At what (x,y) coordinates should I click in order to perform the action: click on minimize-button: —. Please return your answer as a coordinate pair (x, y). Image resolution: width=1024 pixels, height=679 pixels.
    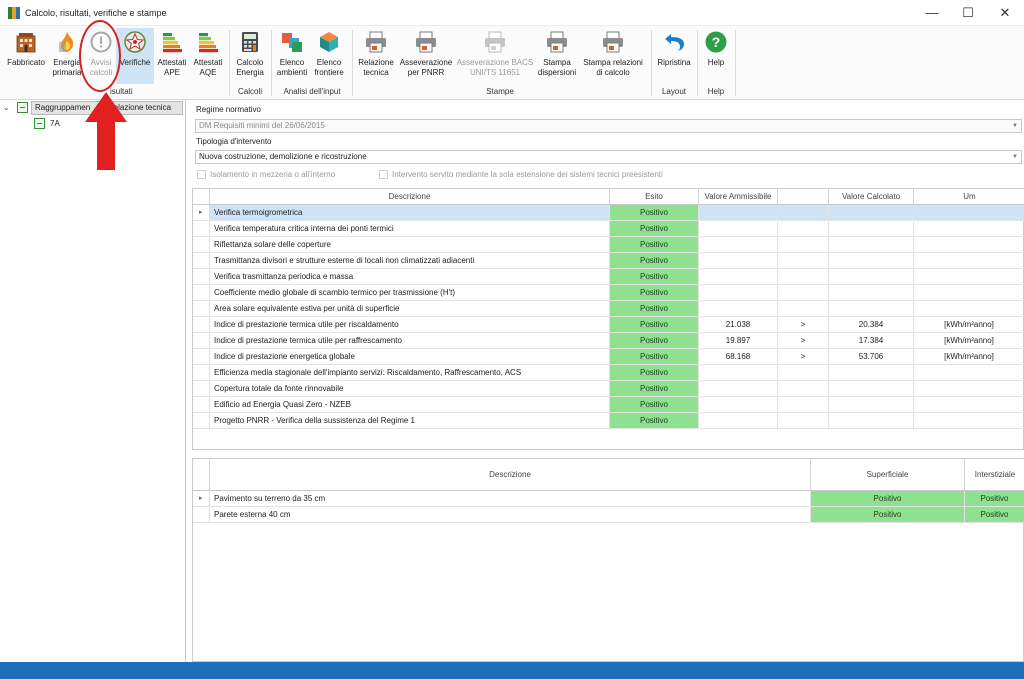
    Looking at the image, I should click on (932, 13).